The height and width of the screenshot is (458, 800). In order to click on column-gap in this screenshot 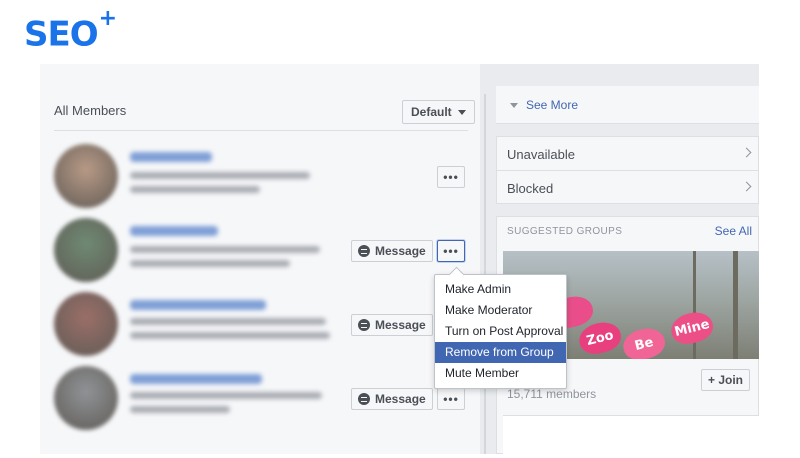, I will do `click(488, 259)`.